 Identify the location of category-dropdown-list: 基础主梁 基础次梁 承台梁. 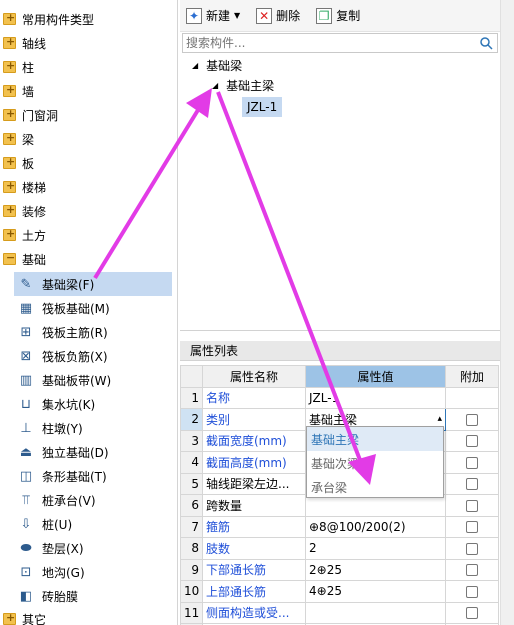
(375, 462).